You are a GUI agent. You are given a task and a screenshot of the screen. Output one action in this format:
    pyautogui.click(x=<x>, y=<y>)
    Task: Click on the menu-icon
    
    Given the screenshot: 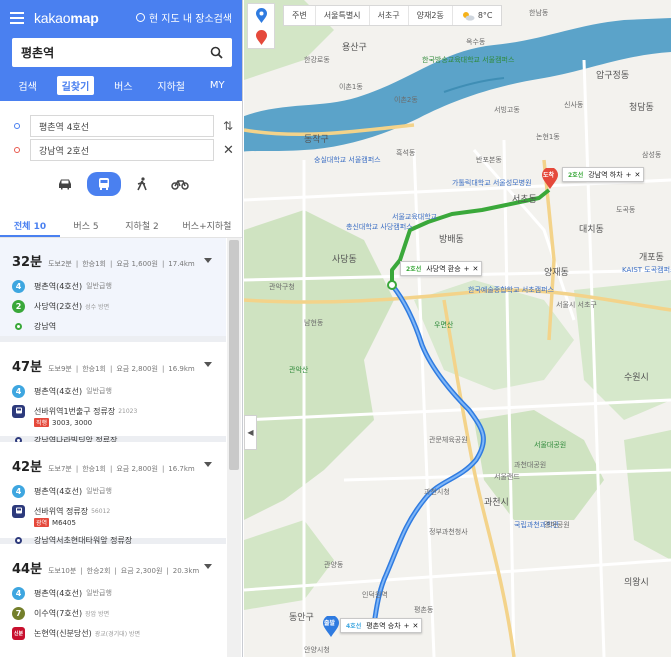 What is the action you would take?
    pyautogui.click(x=17, y=17)
    